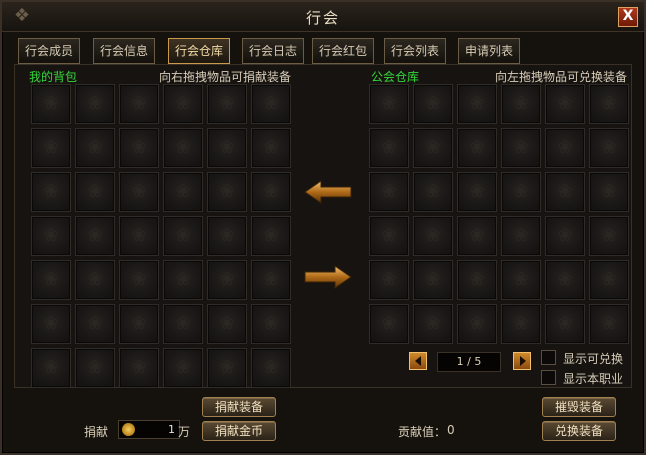 The width and height of the screenshot is (646, 455). Describe the element at coordinates (579, 407) in the screenshot. I see `destroy-equipment-button: 摧毁装备` at that location.